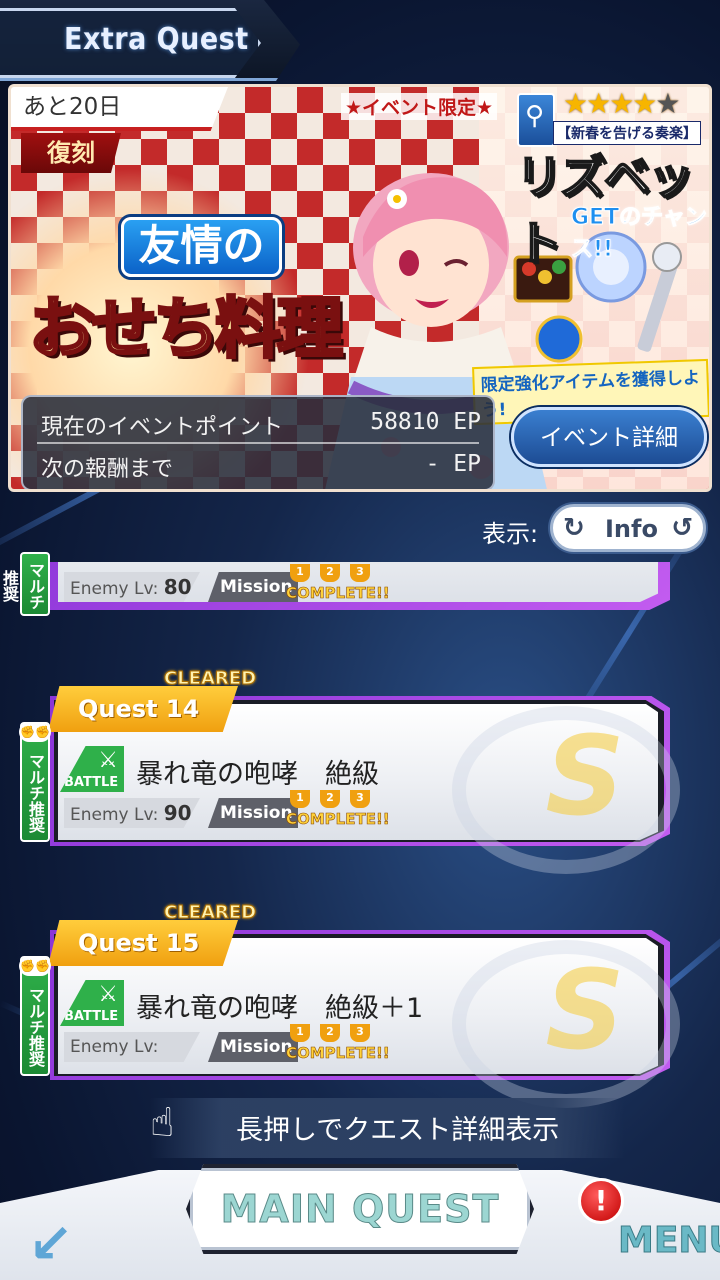 The width and height of the screenshot is (720, 1280). I want to click on star-on-icon: ★★★★, so click(610, 103).